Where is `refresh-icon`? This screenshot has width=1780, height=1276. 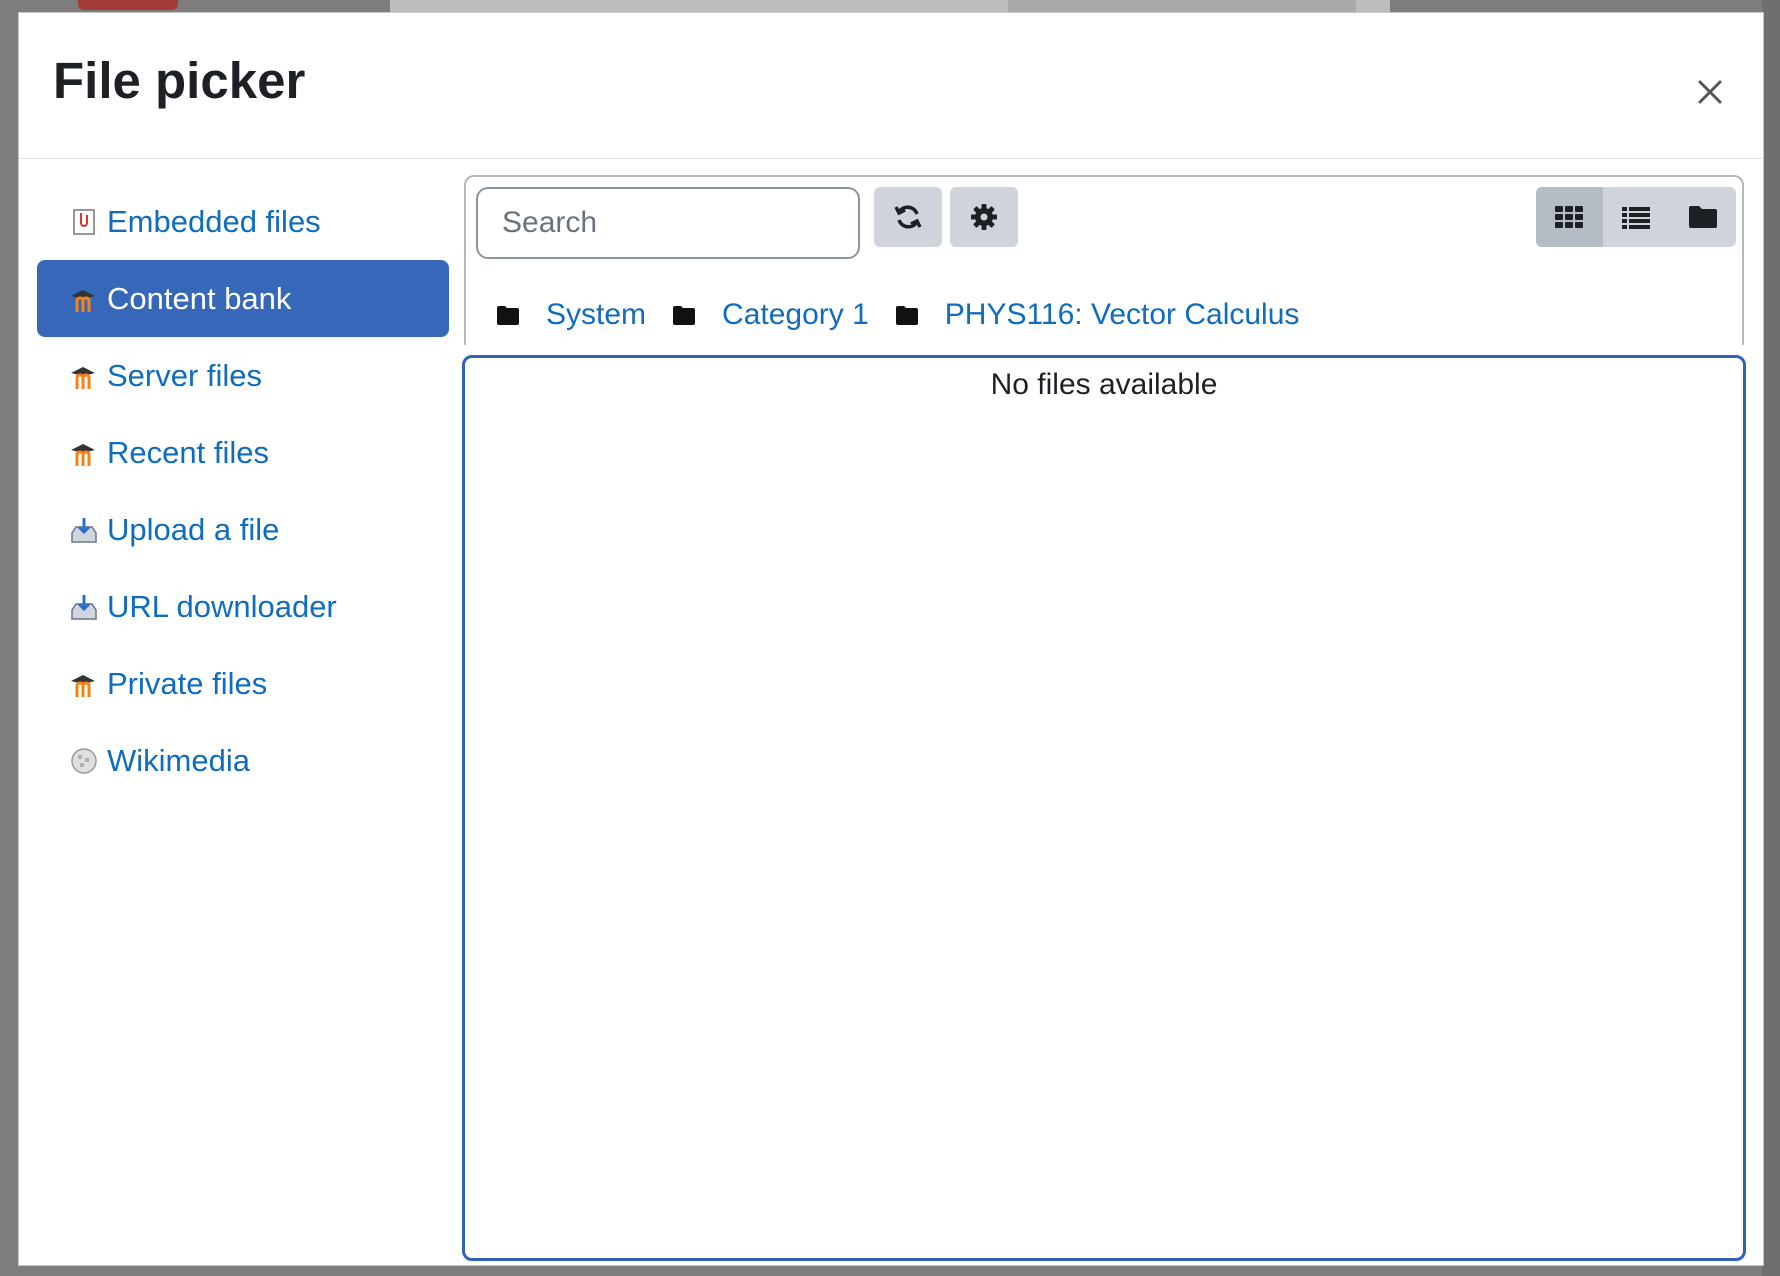
refresh-icon is located at coordinates (908, 217).